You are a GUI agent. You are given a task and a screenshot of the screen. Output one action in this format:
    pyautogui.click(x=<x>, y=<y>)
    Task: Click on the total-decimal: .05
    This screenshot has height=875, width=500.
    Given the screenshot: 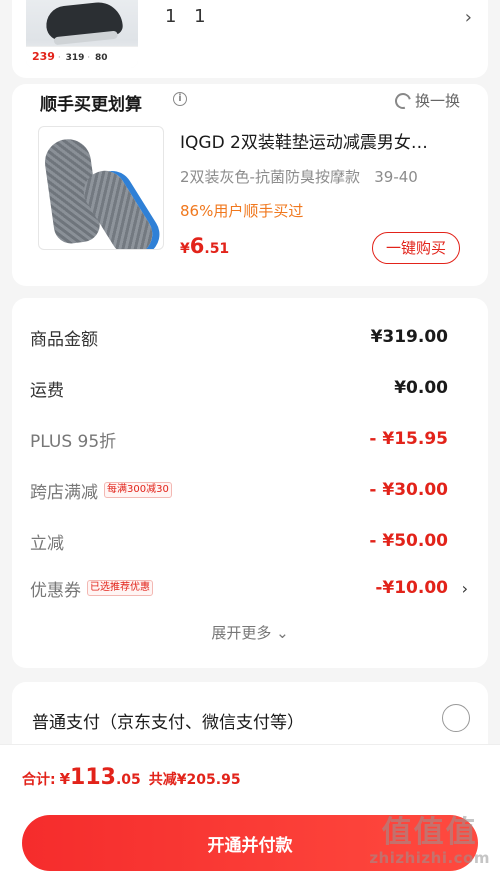 What is the action you would take?
    pyautogui.click(x=128, y=780)
    